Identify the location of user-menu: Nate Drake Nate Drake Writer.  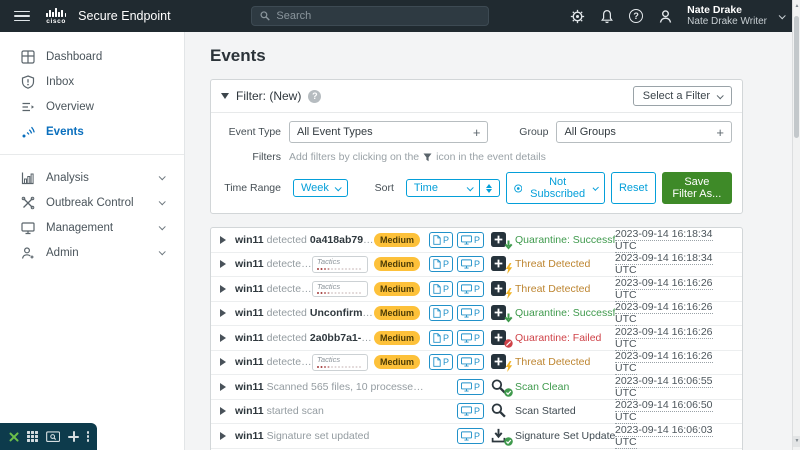
(727, 16).